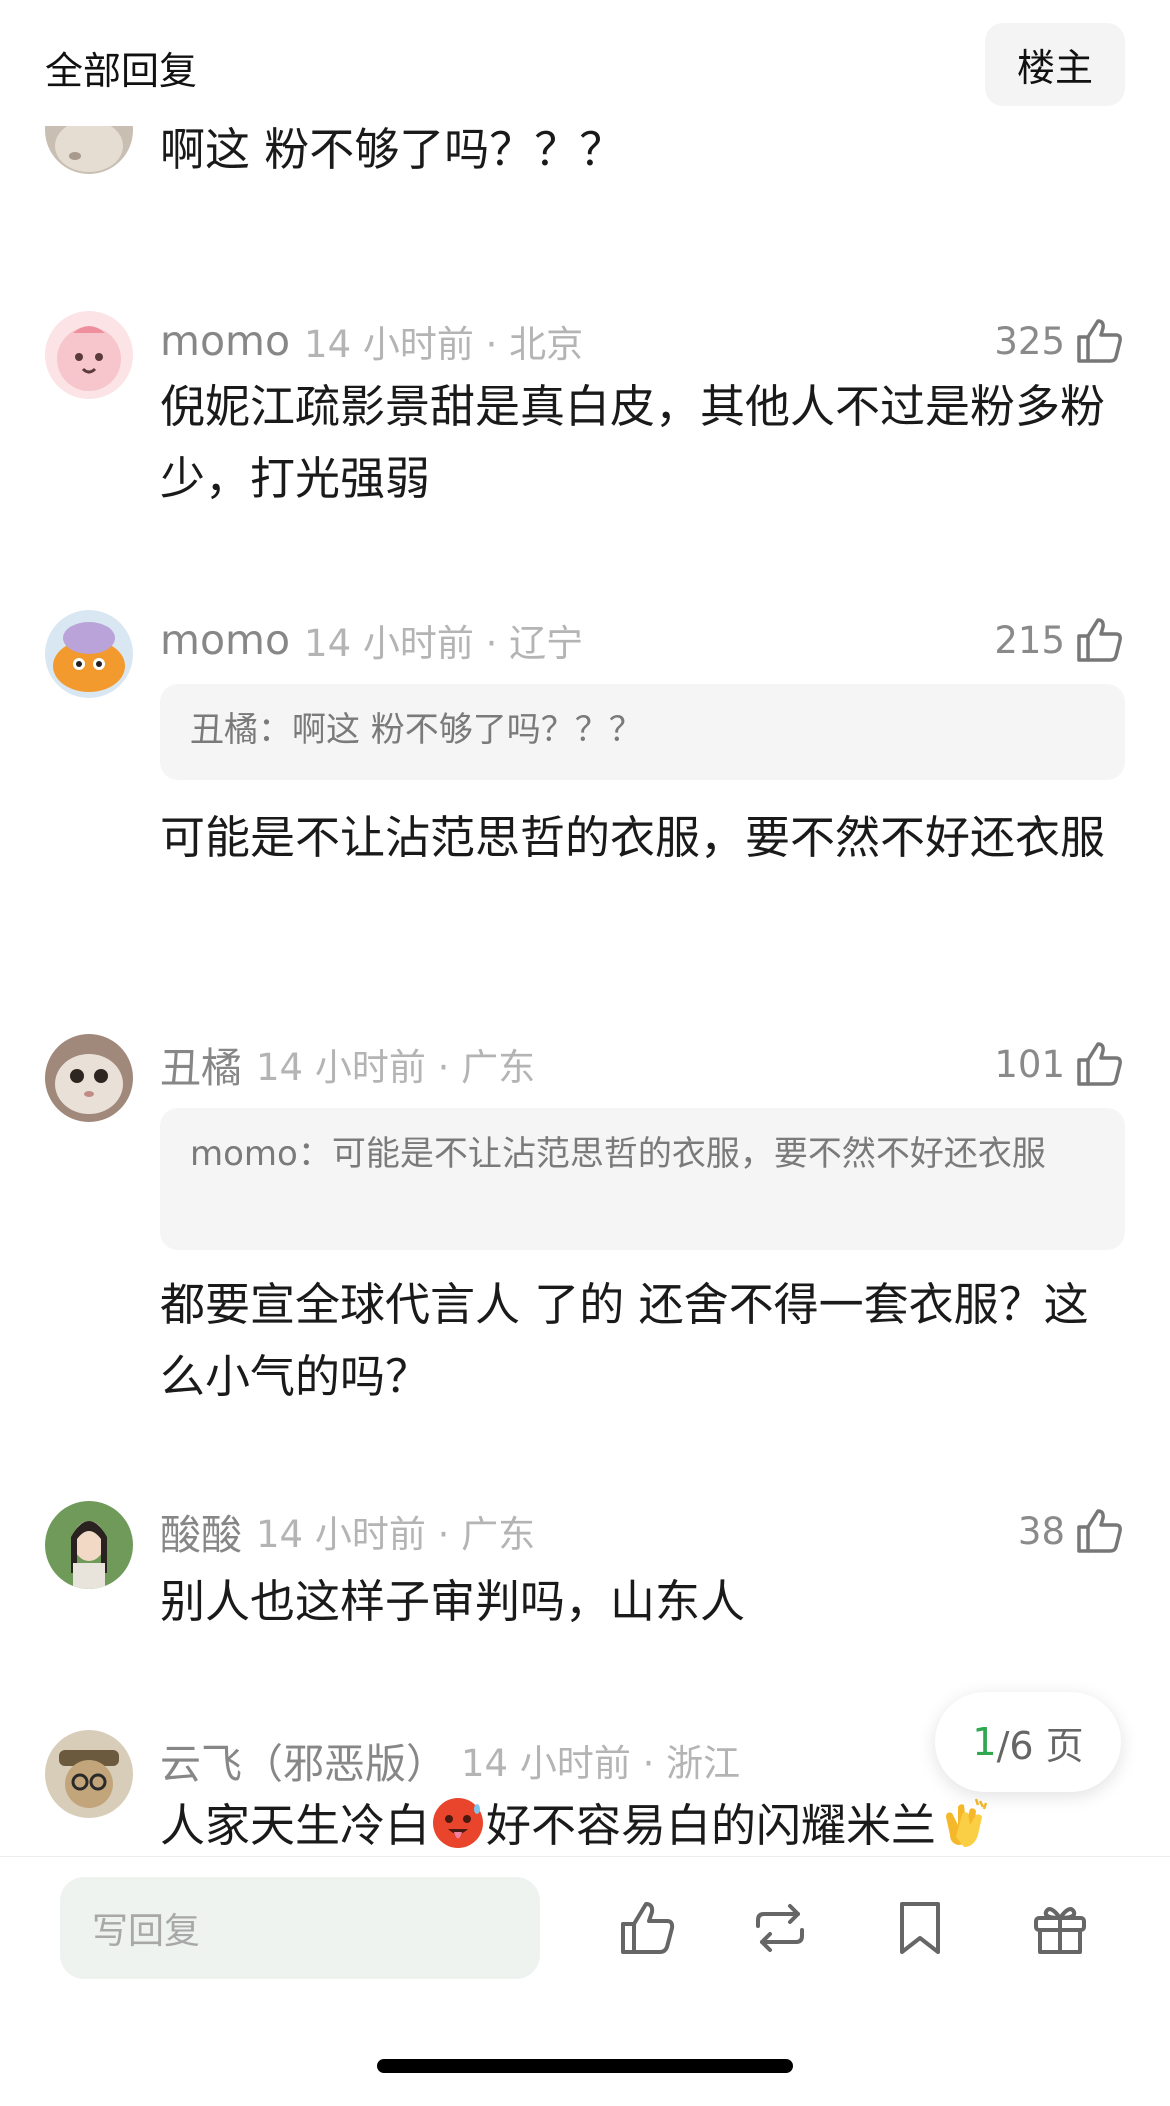 The width and height of the screenshot is (1170, 2106). What do you see at coordinates (1060, 1928) in the screenshot?
I see `gift-icon` at bounding box center [1060, 1928].